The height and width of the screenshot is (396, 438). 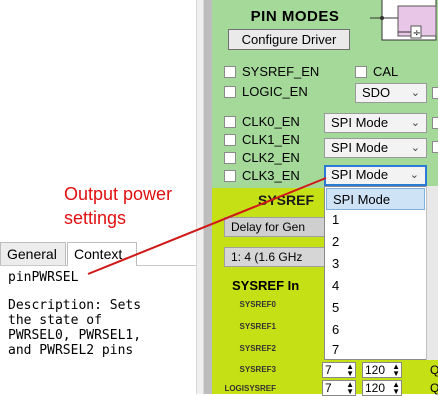 What do you see at coordinates (207, 226) in the screenshot?
I see `annotation-arrow` at bounding box center [207, 226].